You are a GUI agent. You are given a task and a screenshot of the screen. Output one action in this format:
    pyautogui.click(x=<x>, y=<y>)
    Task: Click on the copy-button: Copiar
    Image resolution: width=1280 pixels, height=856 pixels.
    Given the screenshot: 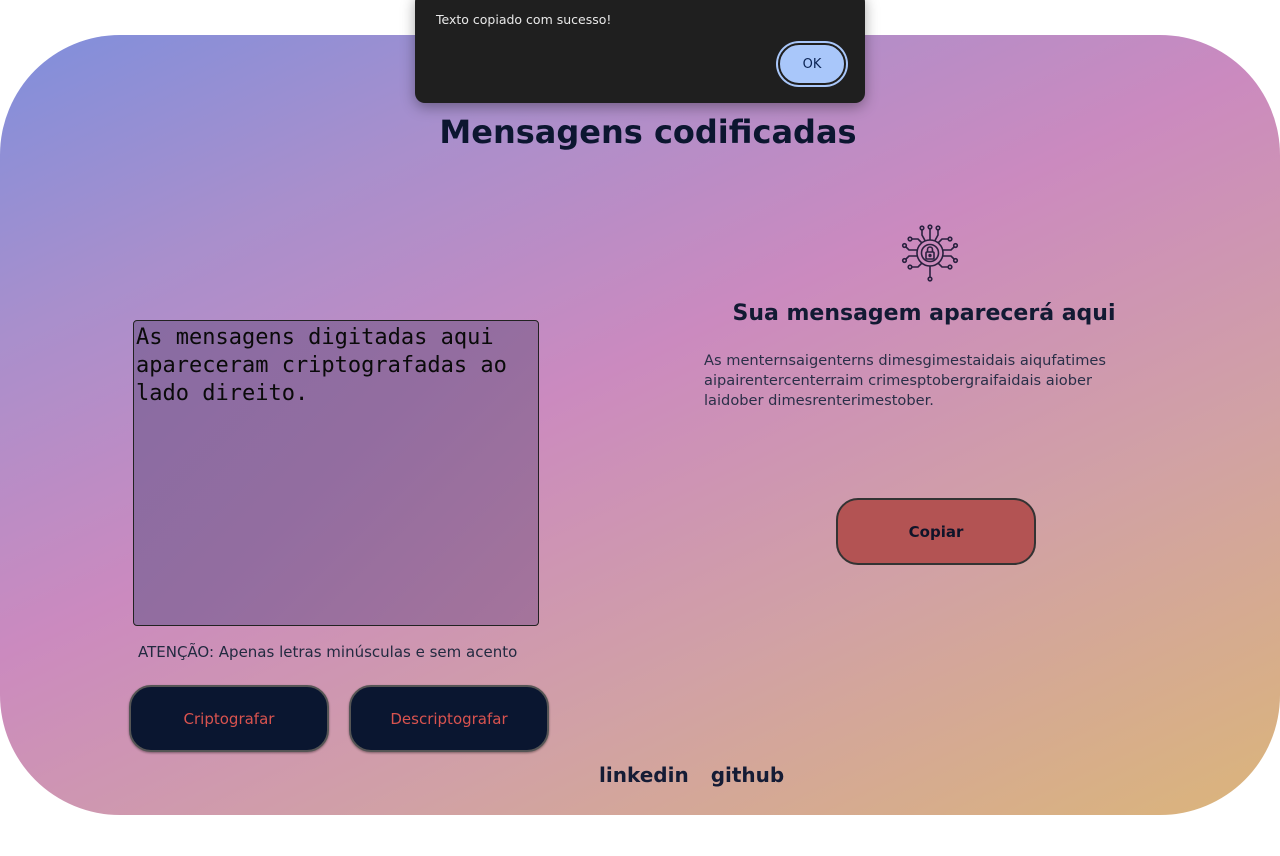 What is the action you would take?
    pyautogui.click(x=936, y=531)
    